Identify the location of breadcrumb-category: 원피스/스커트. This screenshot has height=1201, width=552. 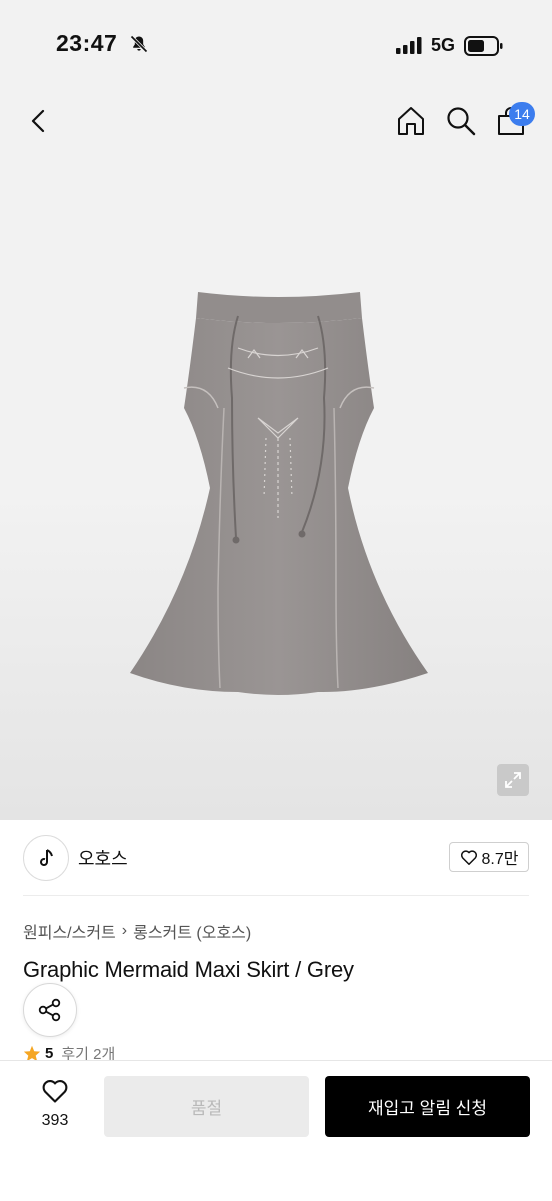
(69, 931).